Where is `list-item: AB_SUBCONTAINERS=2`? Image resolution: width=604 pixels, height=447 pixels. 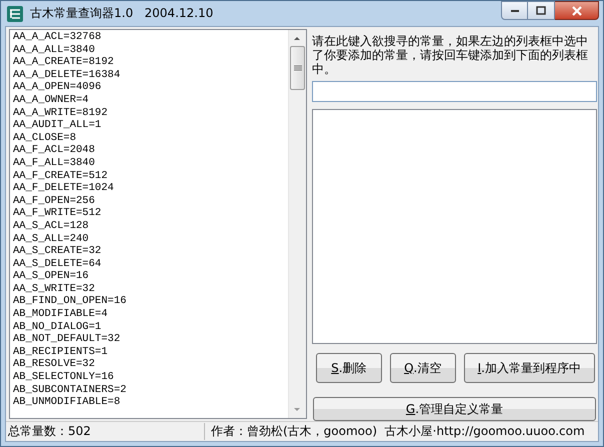 list-item: AB_SUBCONTAINERS=2 is located at coordinates (150, 390).